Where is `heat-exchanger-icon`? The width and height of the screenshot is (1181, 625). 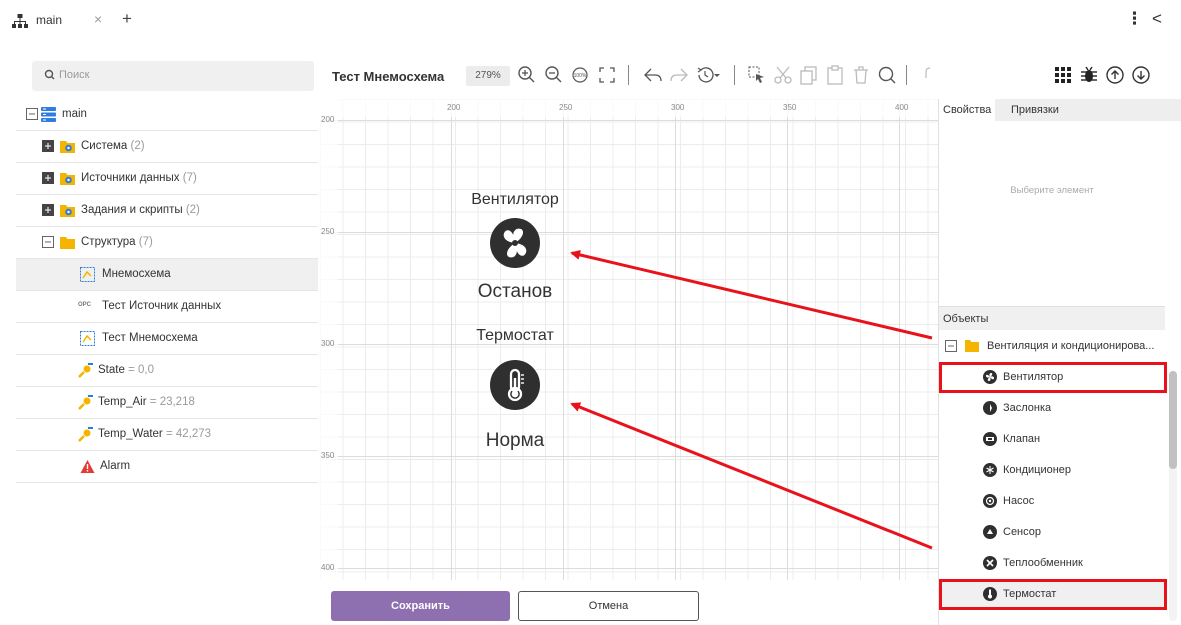 heat-exchanger-icon is located at coordinates (990, 563).